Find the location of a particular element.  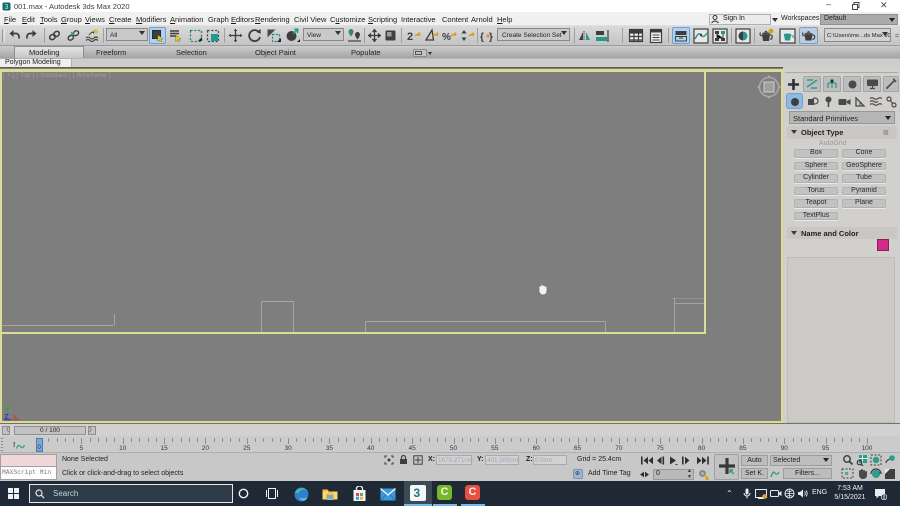

svg-text: 8 is located at coordinates (884, 497).